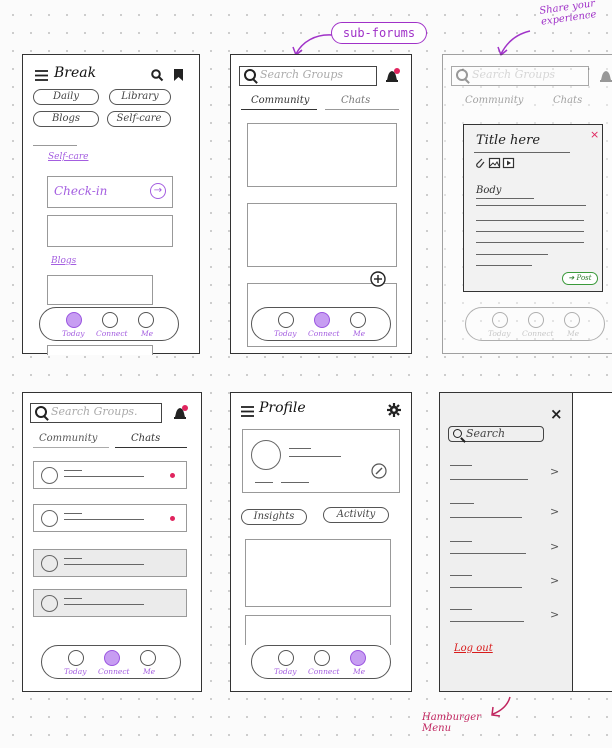  What do you see at coordinates (66, 97) in the screenshot?
I see `tag-daily: Daily` at bounding box center [66, 97].